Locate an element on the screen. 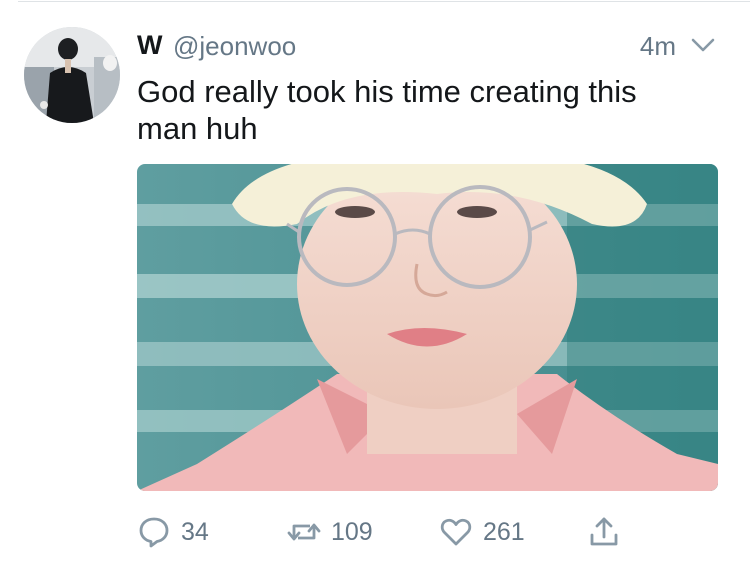  chevron-down-icon is located at coordinates (703, 45).